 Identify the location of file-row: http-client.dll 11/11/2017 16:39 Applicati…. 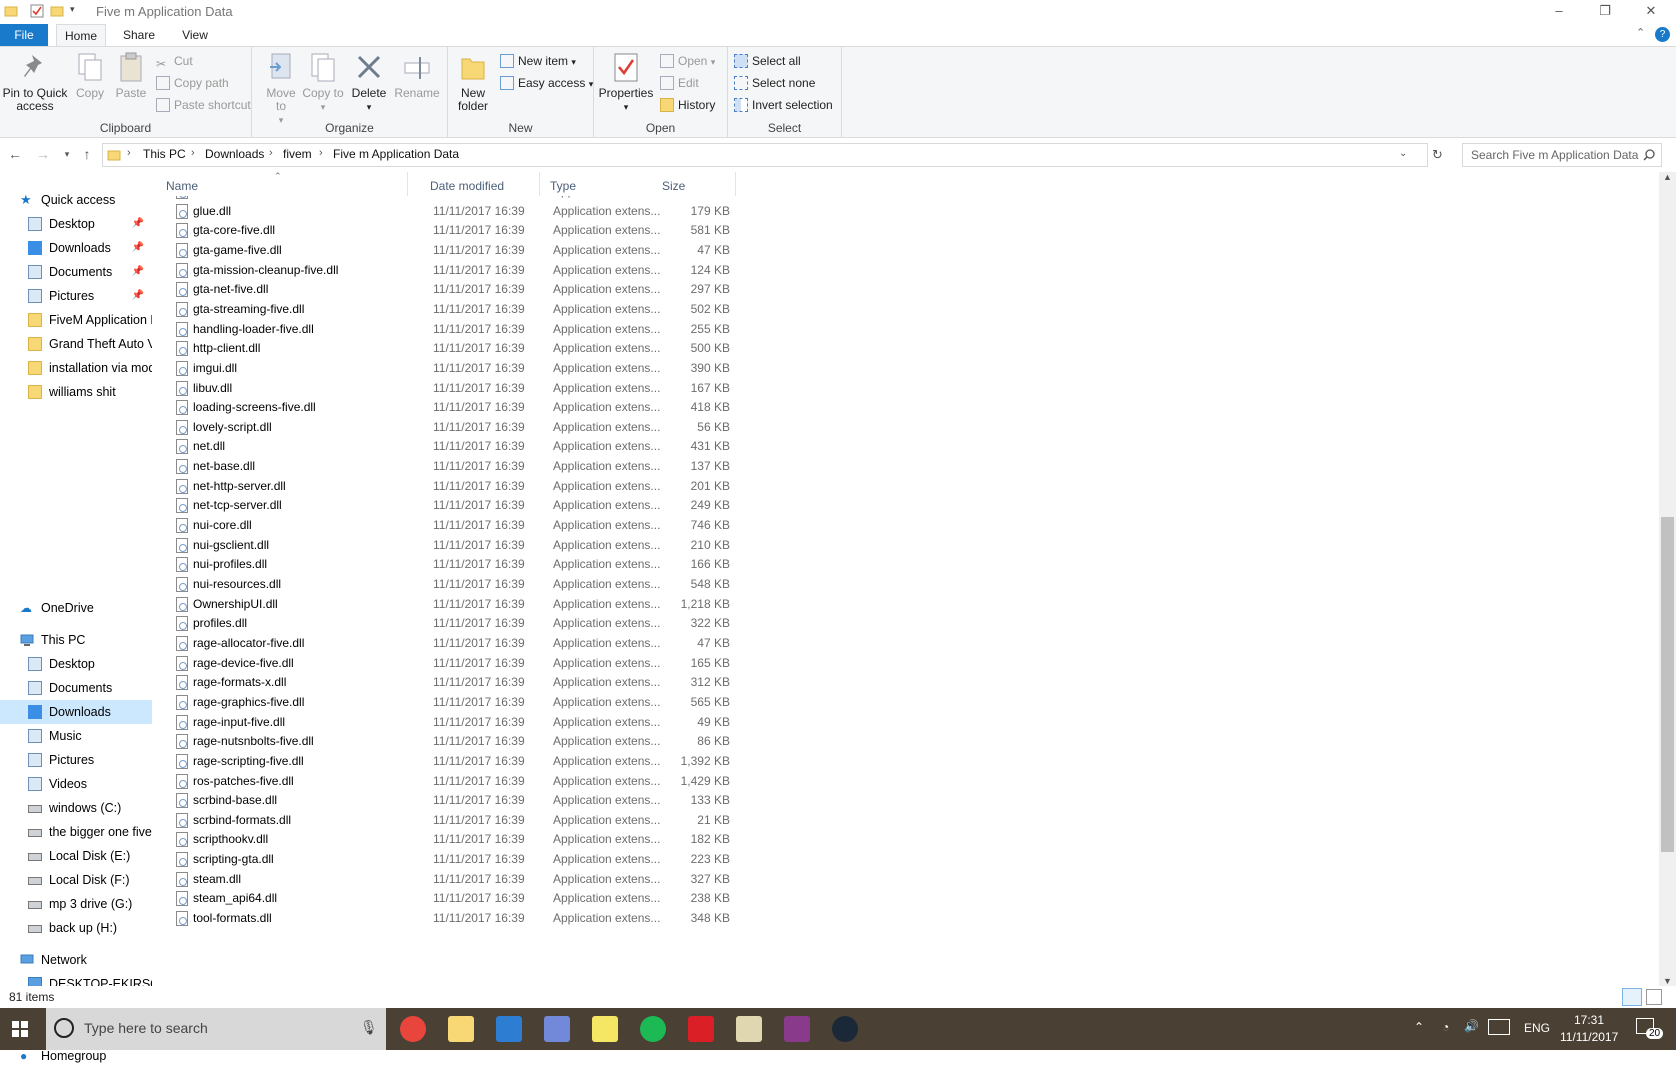
(455, 348).